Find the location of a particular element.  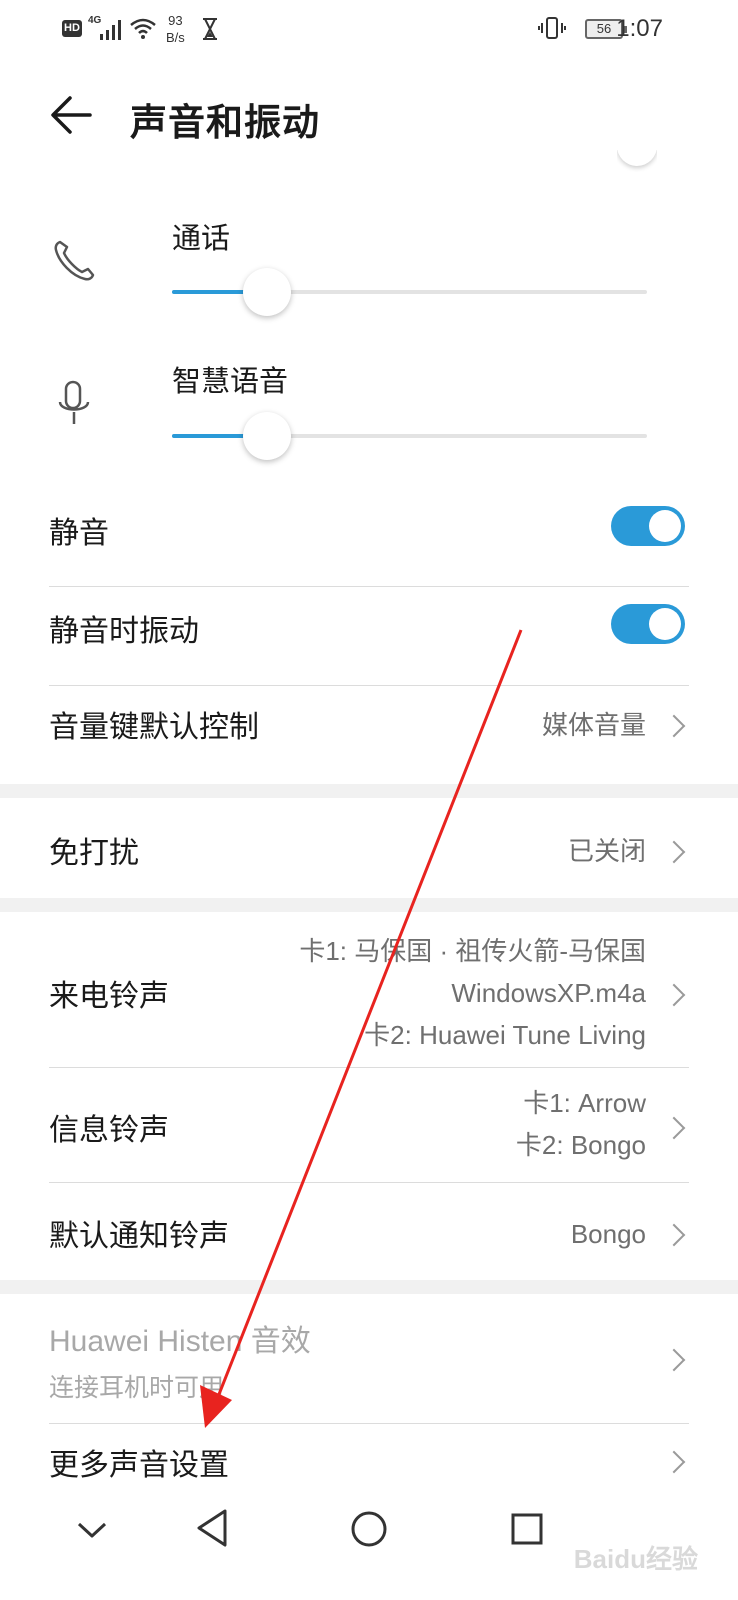

call-volume-knob is located at coordinates (267, 292).